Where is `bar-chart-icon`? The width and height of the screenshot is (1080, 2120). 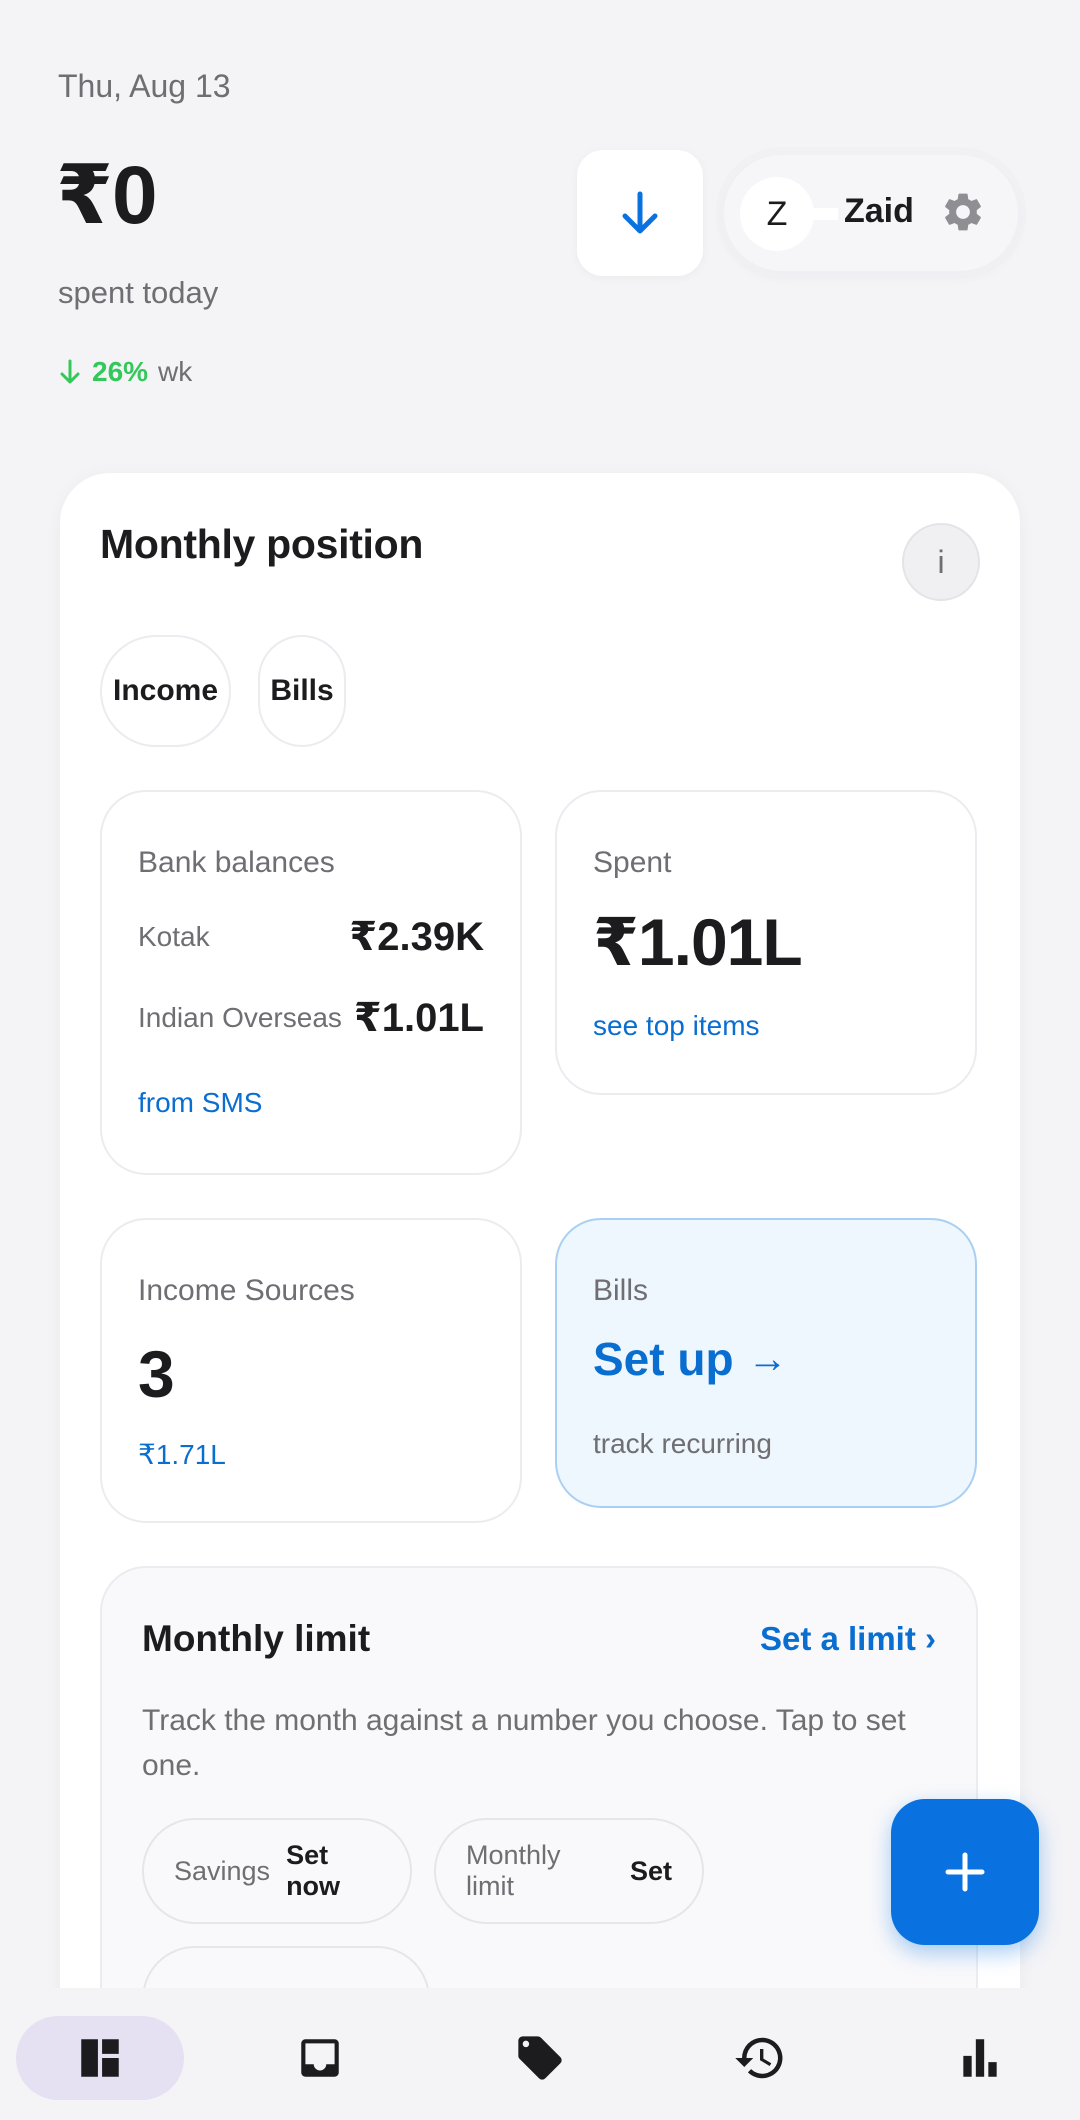 bar-chart-icon is located at coordinates (980, 2058).